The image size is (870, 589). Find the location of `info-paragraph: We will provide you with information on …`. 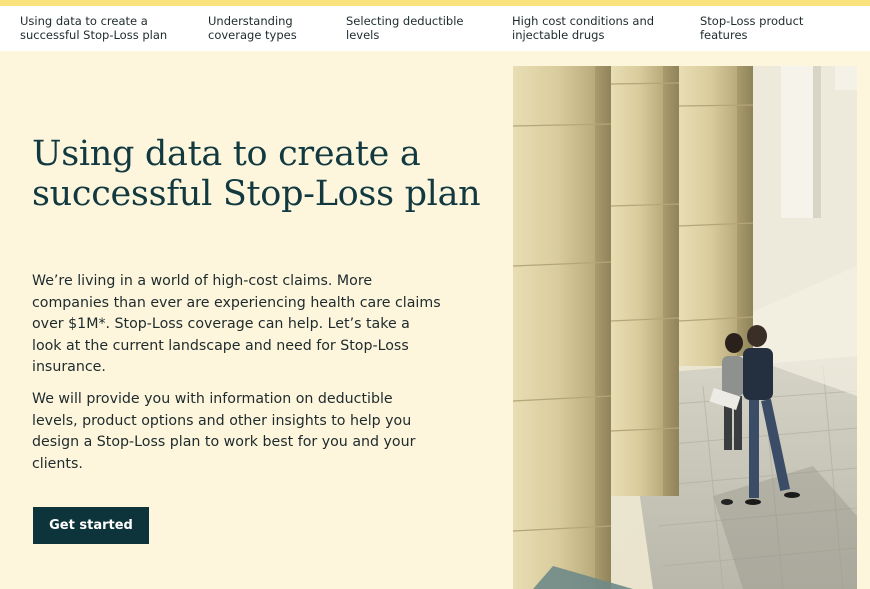

info-paragraph: We will provide you with information on … is located at coordinates (224, 431).